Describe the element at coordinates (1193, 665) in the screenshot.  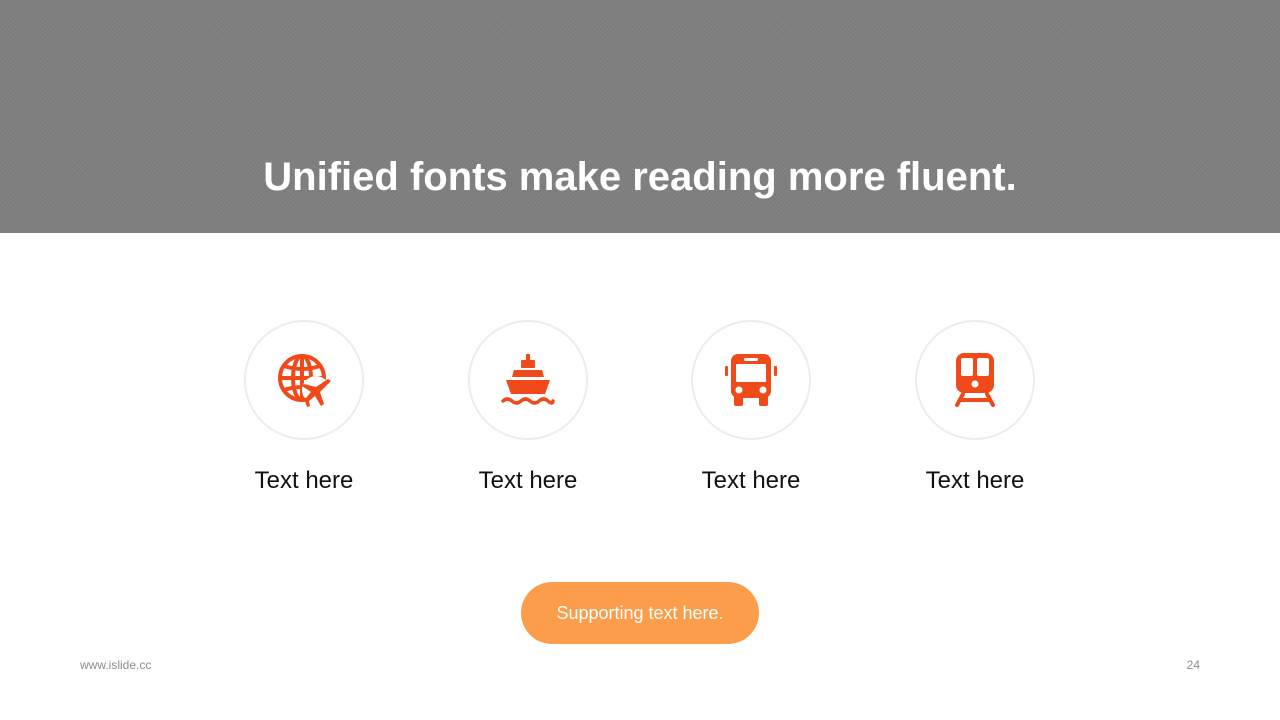
I see `page-number: 24` at that location.